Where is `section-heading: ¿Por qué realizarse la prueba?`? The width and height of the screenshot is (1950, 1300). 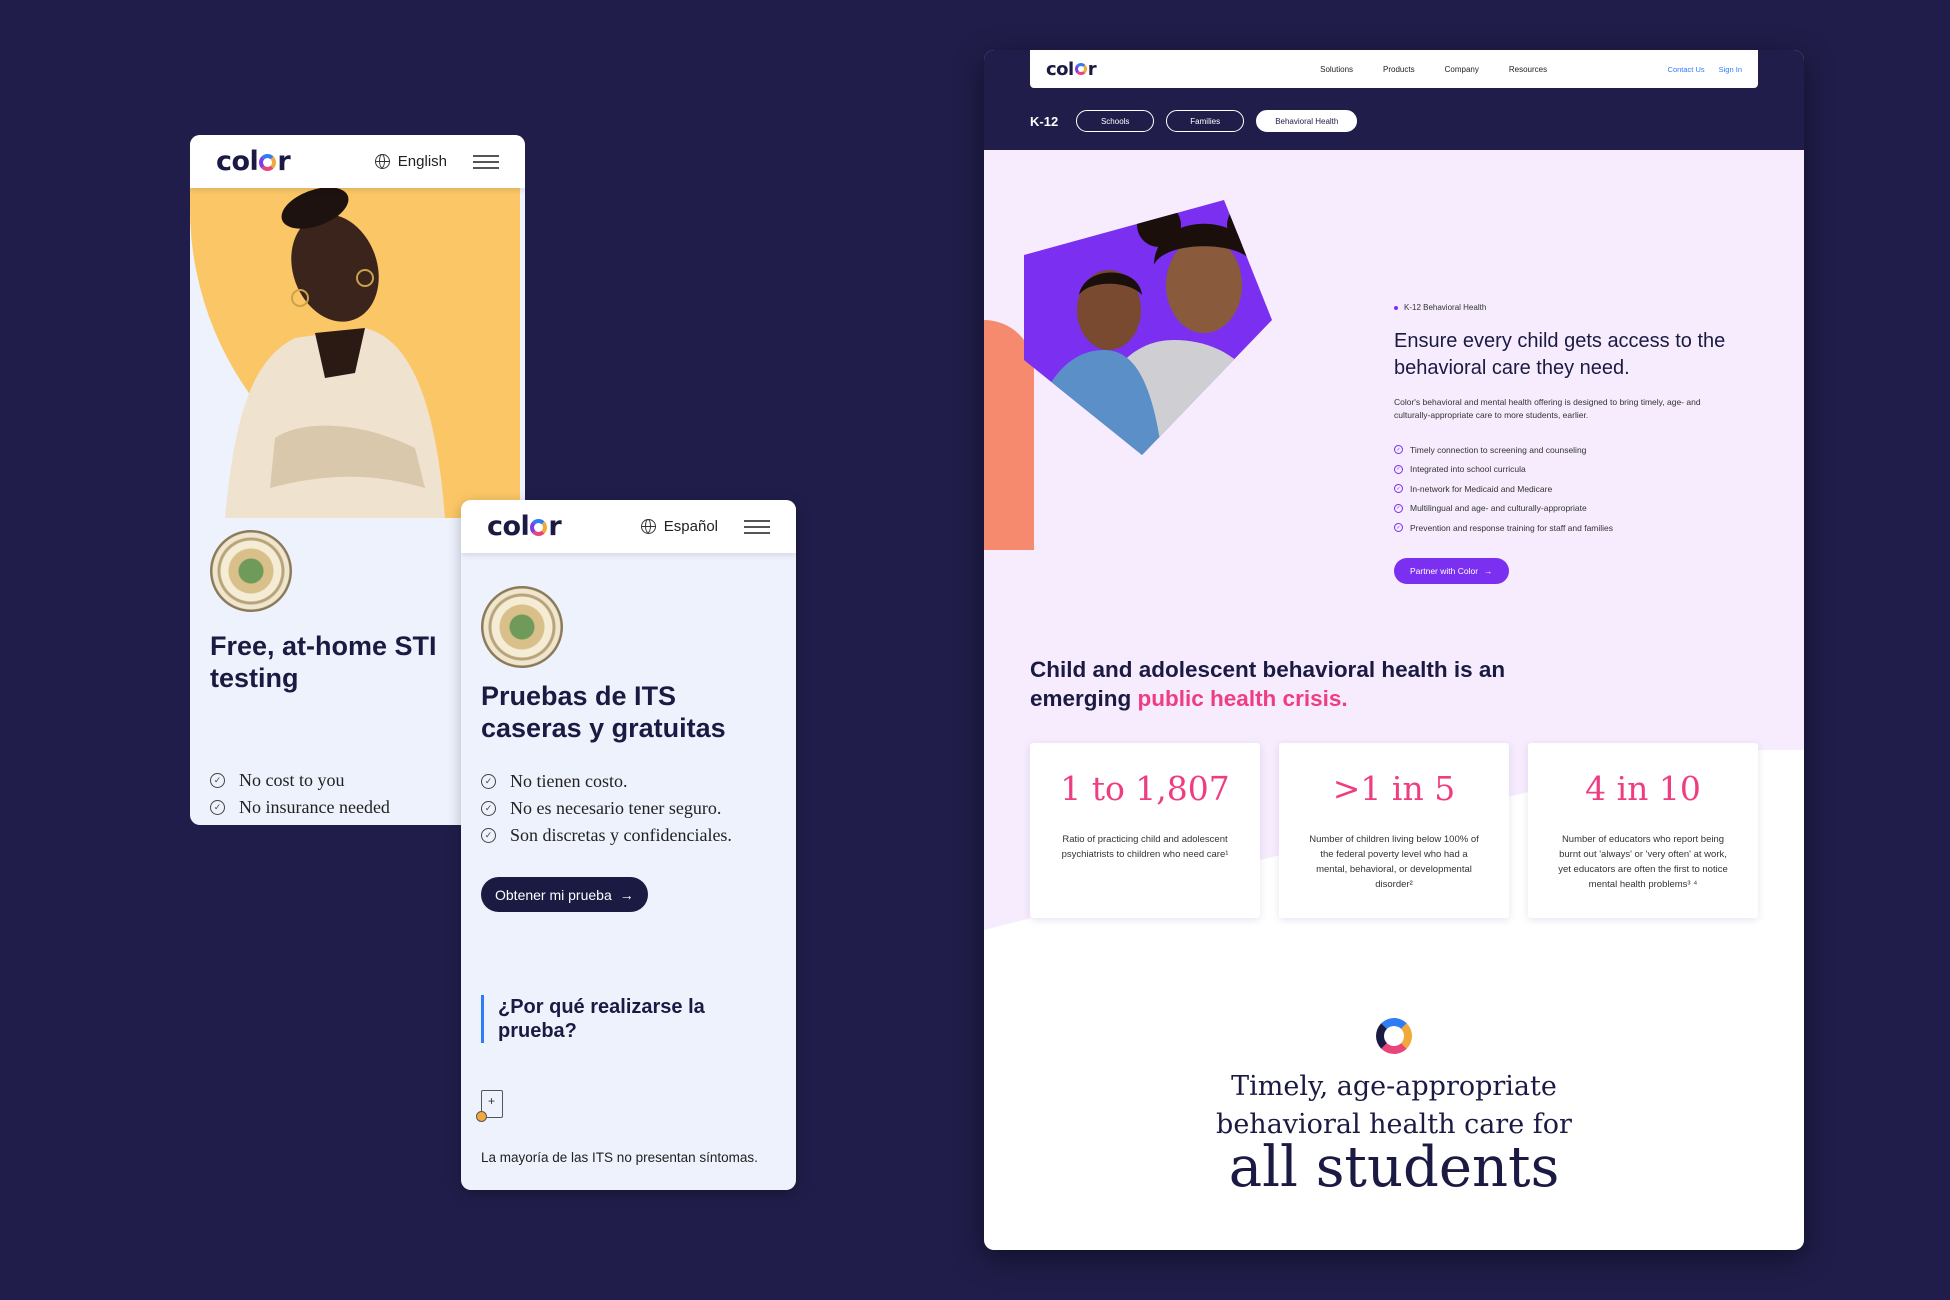 section-heading: ¿Por qué realizarse la prueba? is located at coordinates (611, 1019).